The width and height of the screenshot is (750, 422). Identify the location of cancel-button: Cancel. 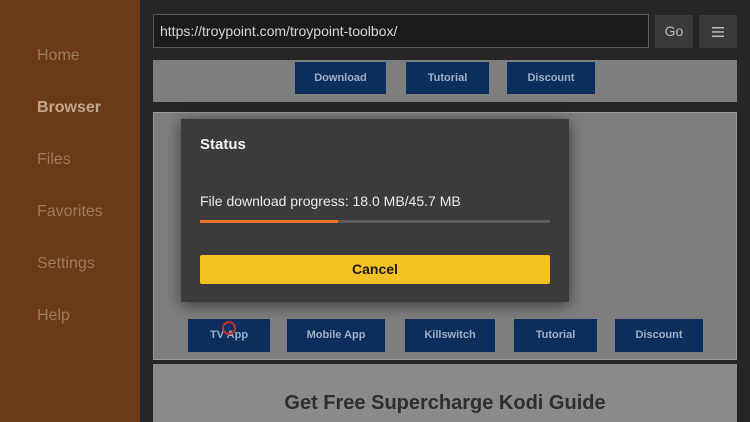
(375, 269).